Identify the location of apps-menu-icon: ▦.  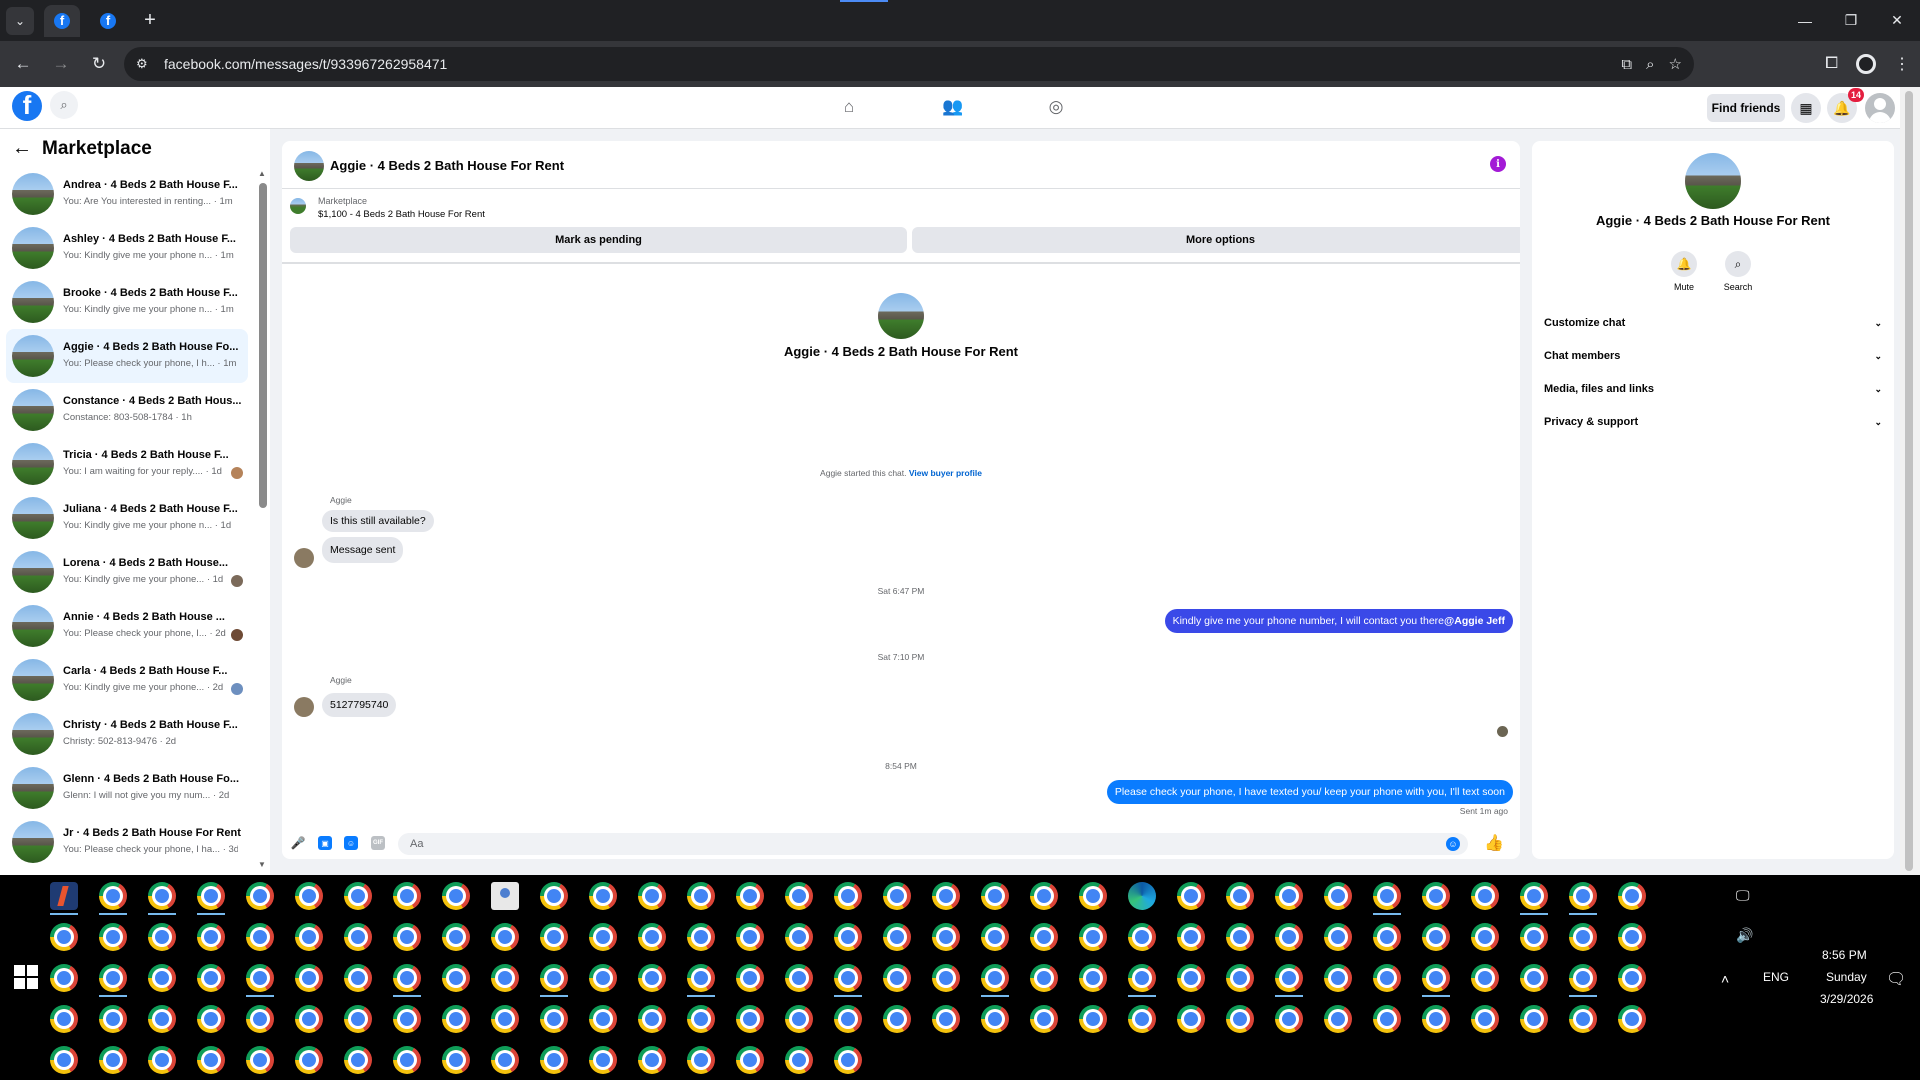
(1806, 108).